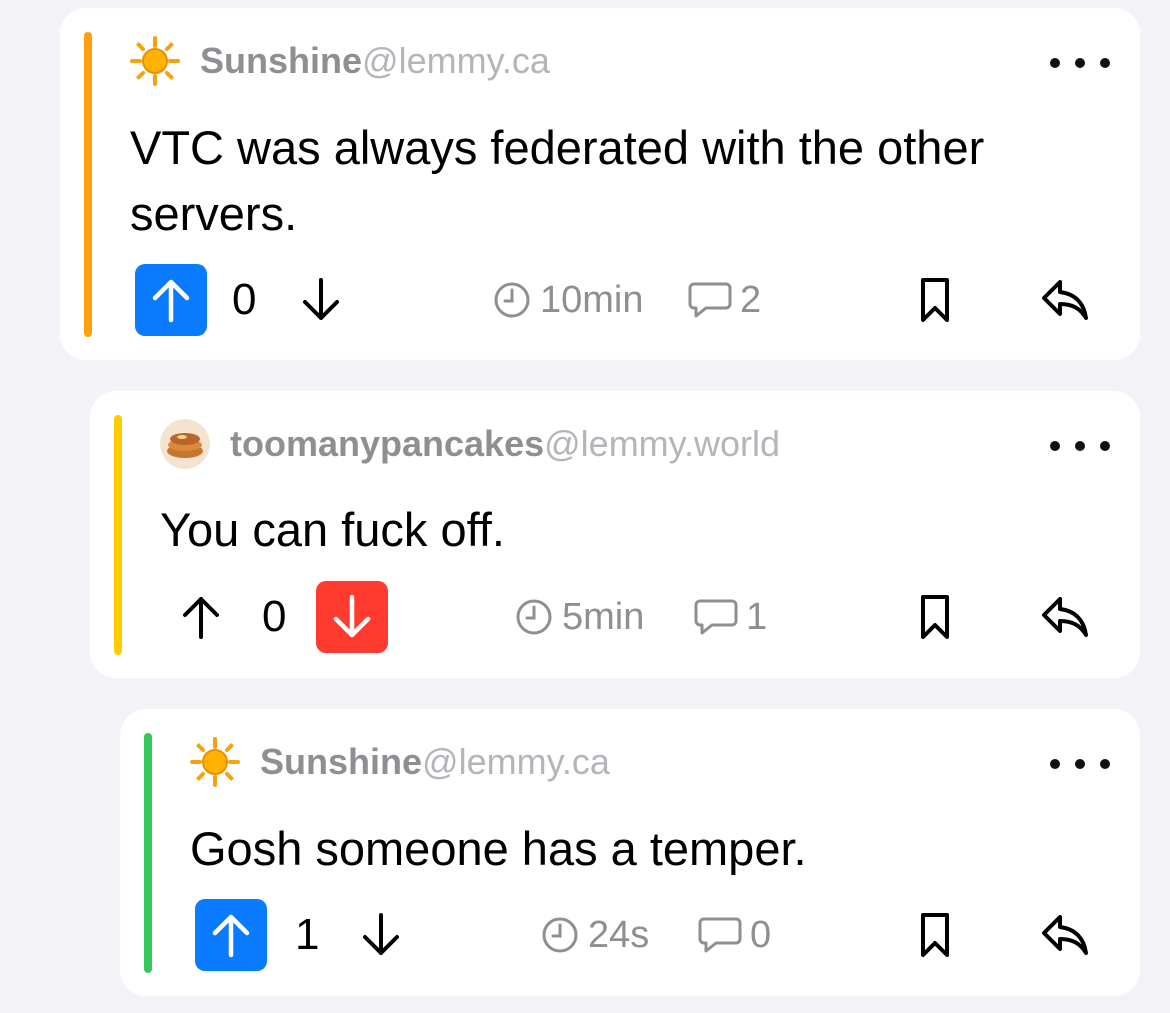 The image size is (1170, 1013). I want to click on comment-age: 10min, so click(568, 300).